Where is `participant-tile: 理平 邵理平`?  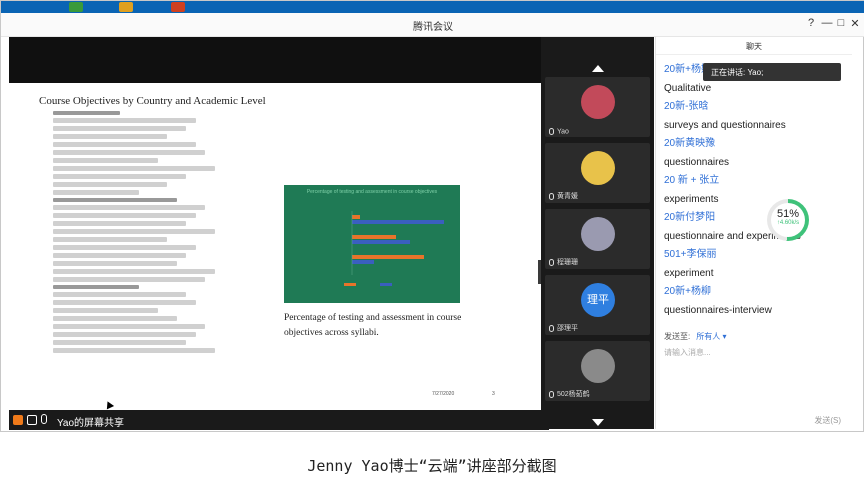
participant-tile: 理平 邵理平 is located at coordinates (597, 305).